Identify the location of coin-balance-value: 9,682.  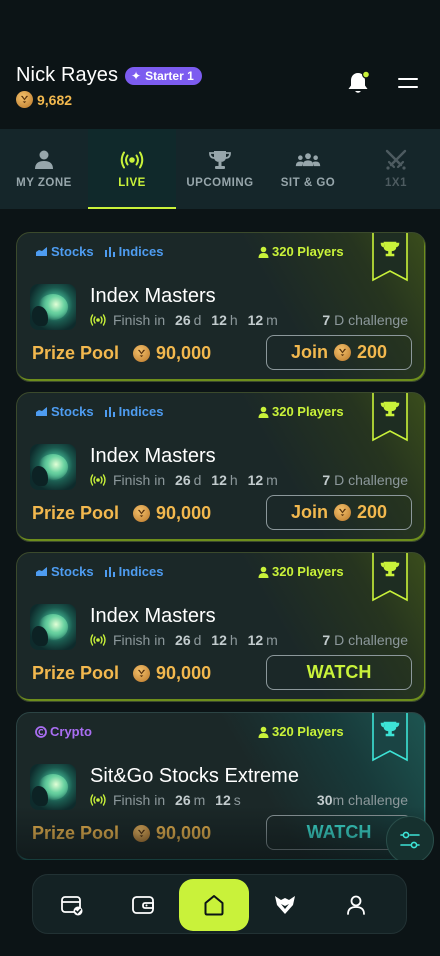
(55, 99).